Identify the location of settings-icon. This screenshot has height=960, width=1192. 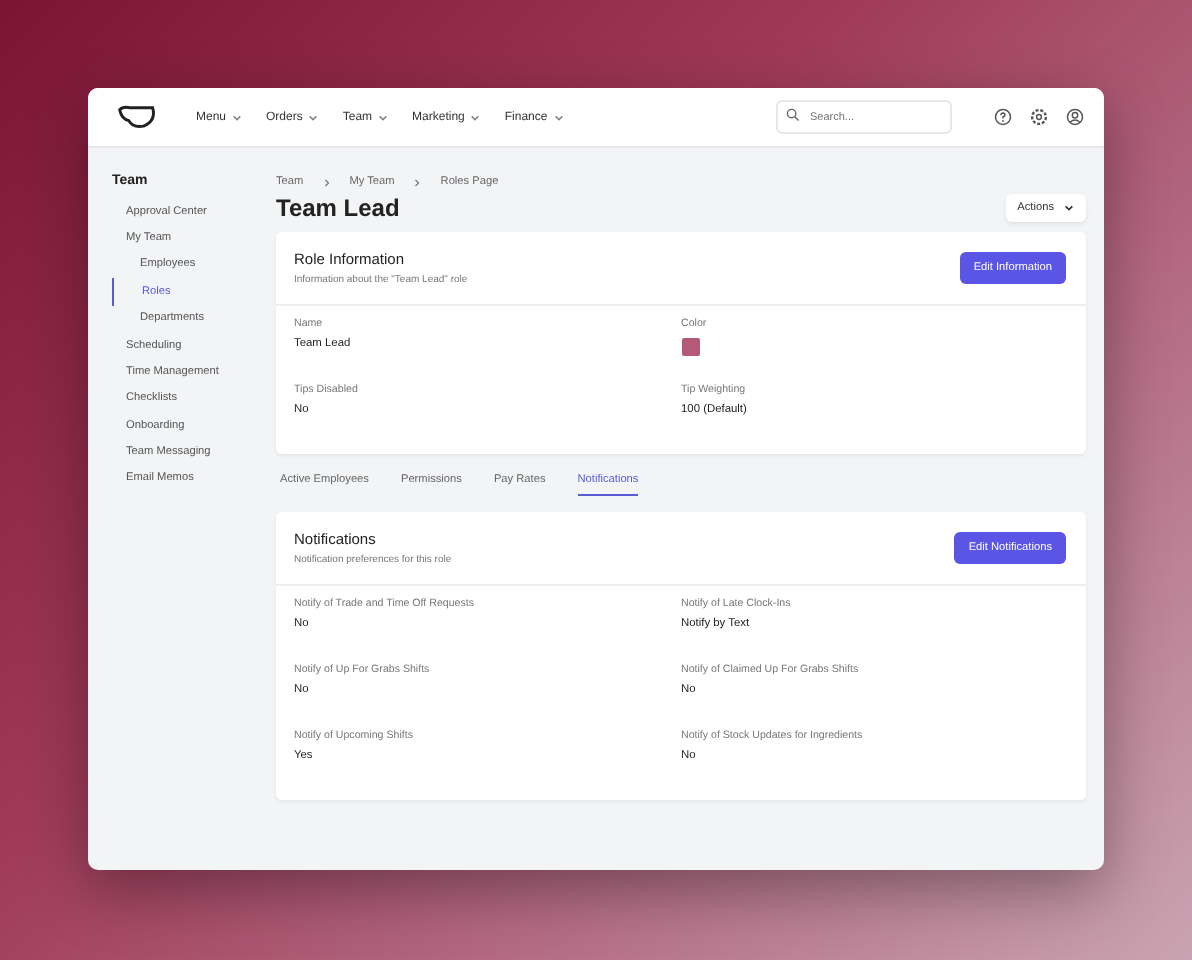
(1039, 117).